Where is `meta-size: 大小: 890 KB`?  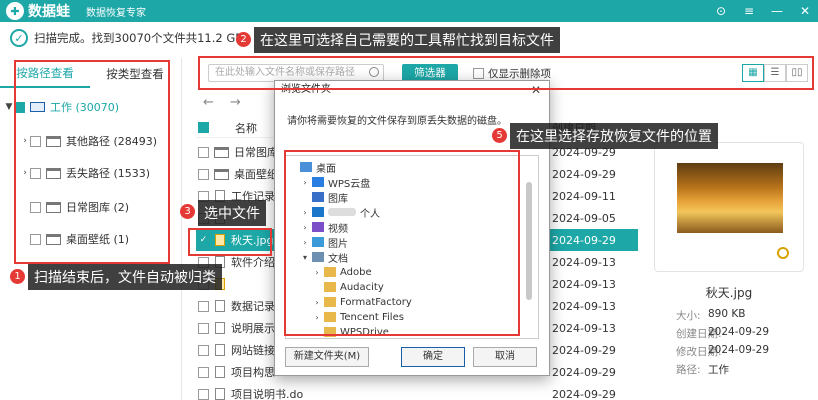 meta-size: 大小: 890 KB is located at coordinates (711, 315).